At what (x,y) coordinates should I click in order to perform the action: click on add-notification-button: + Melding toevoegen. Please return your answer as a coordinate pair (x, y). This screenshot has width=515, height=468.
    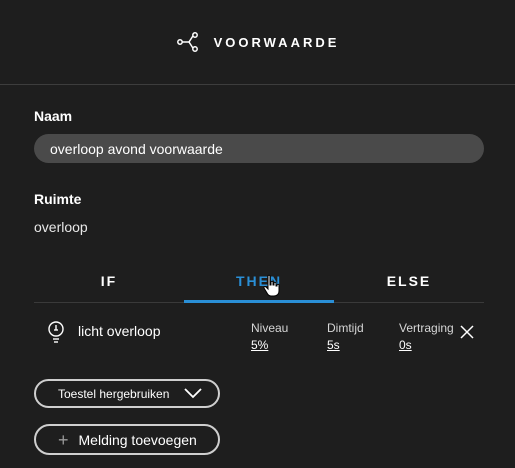
    Looking at the image, I should click on (127, 439).